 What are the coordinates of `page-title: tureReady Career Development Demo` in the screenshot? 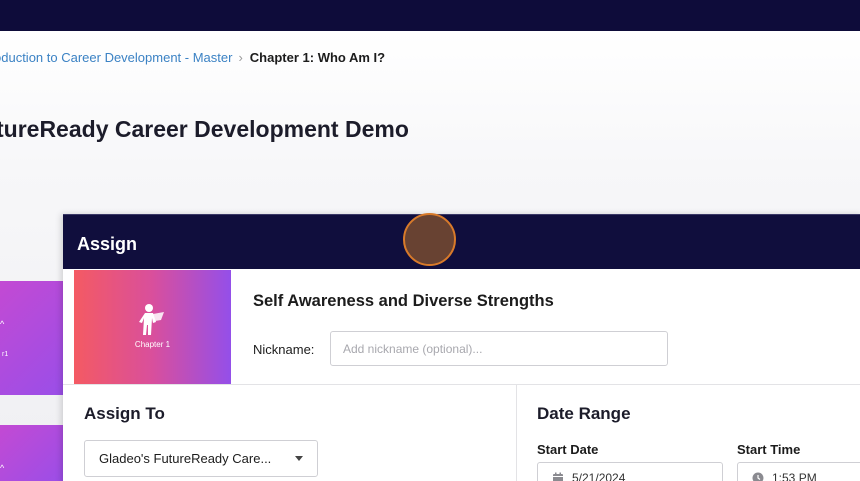 It's located at (204, 129).